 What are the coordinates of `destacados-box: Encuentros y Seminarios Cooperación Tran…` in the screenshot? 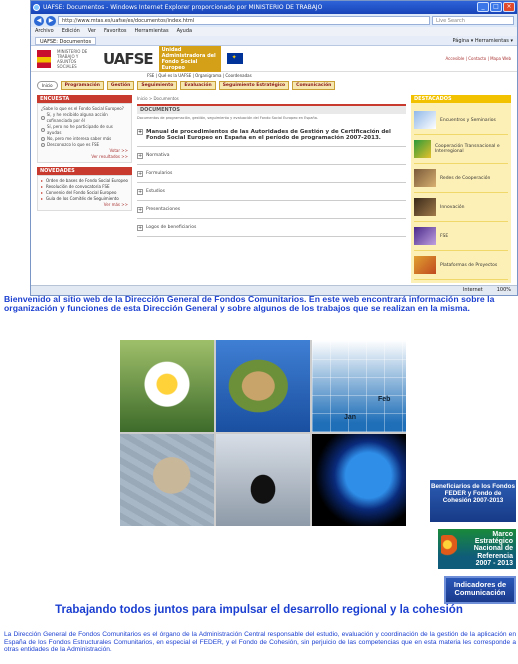 It's located at (461, 193).